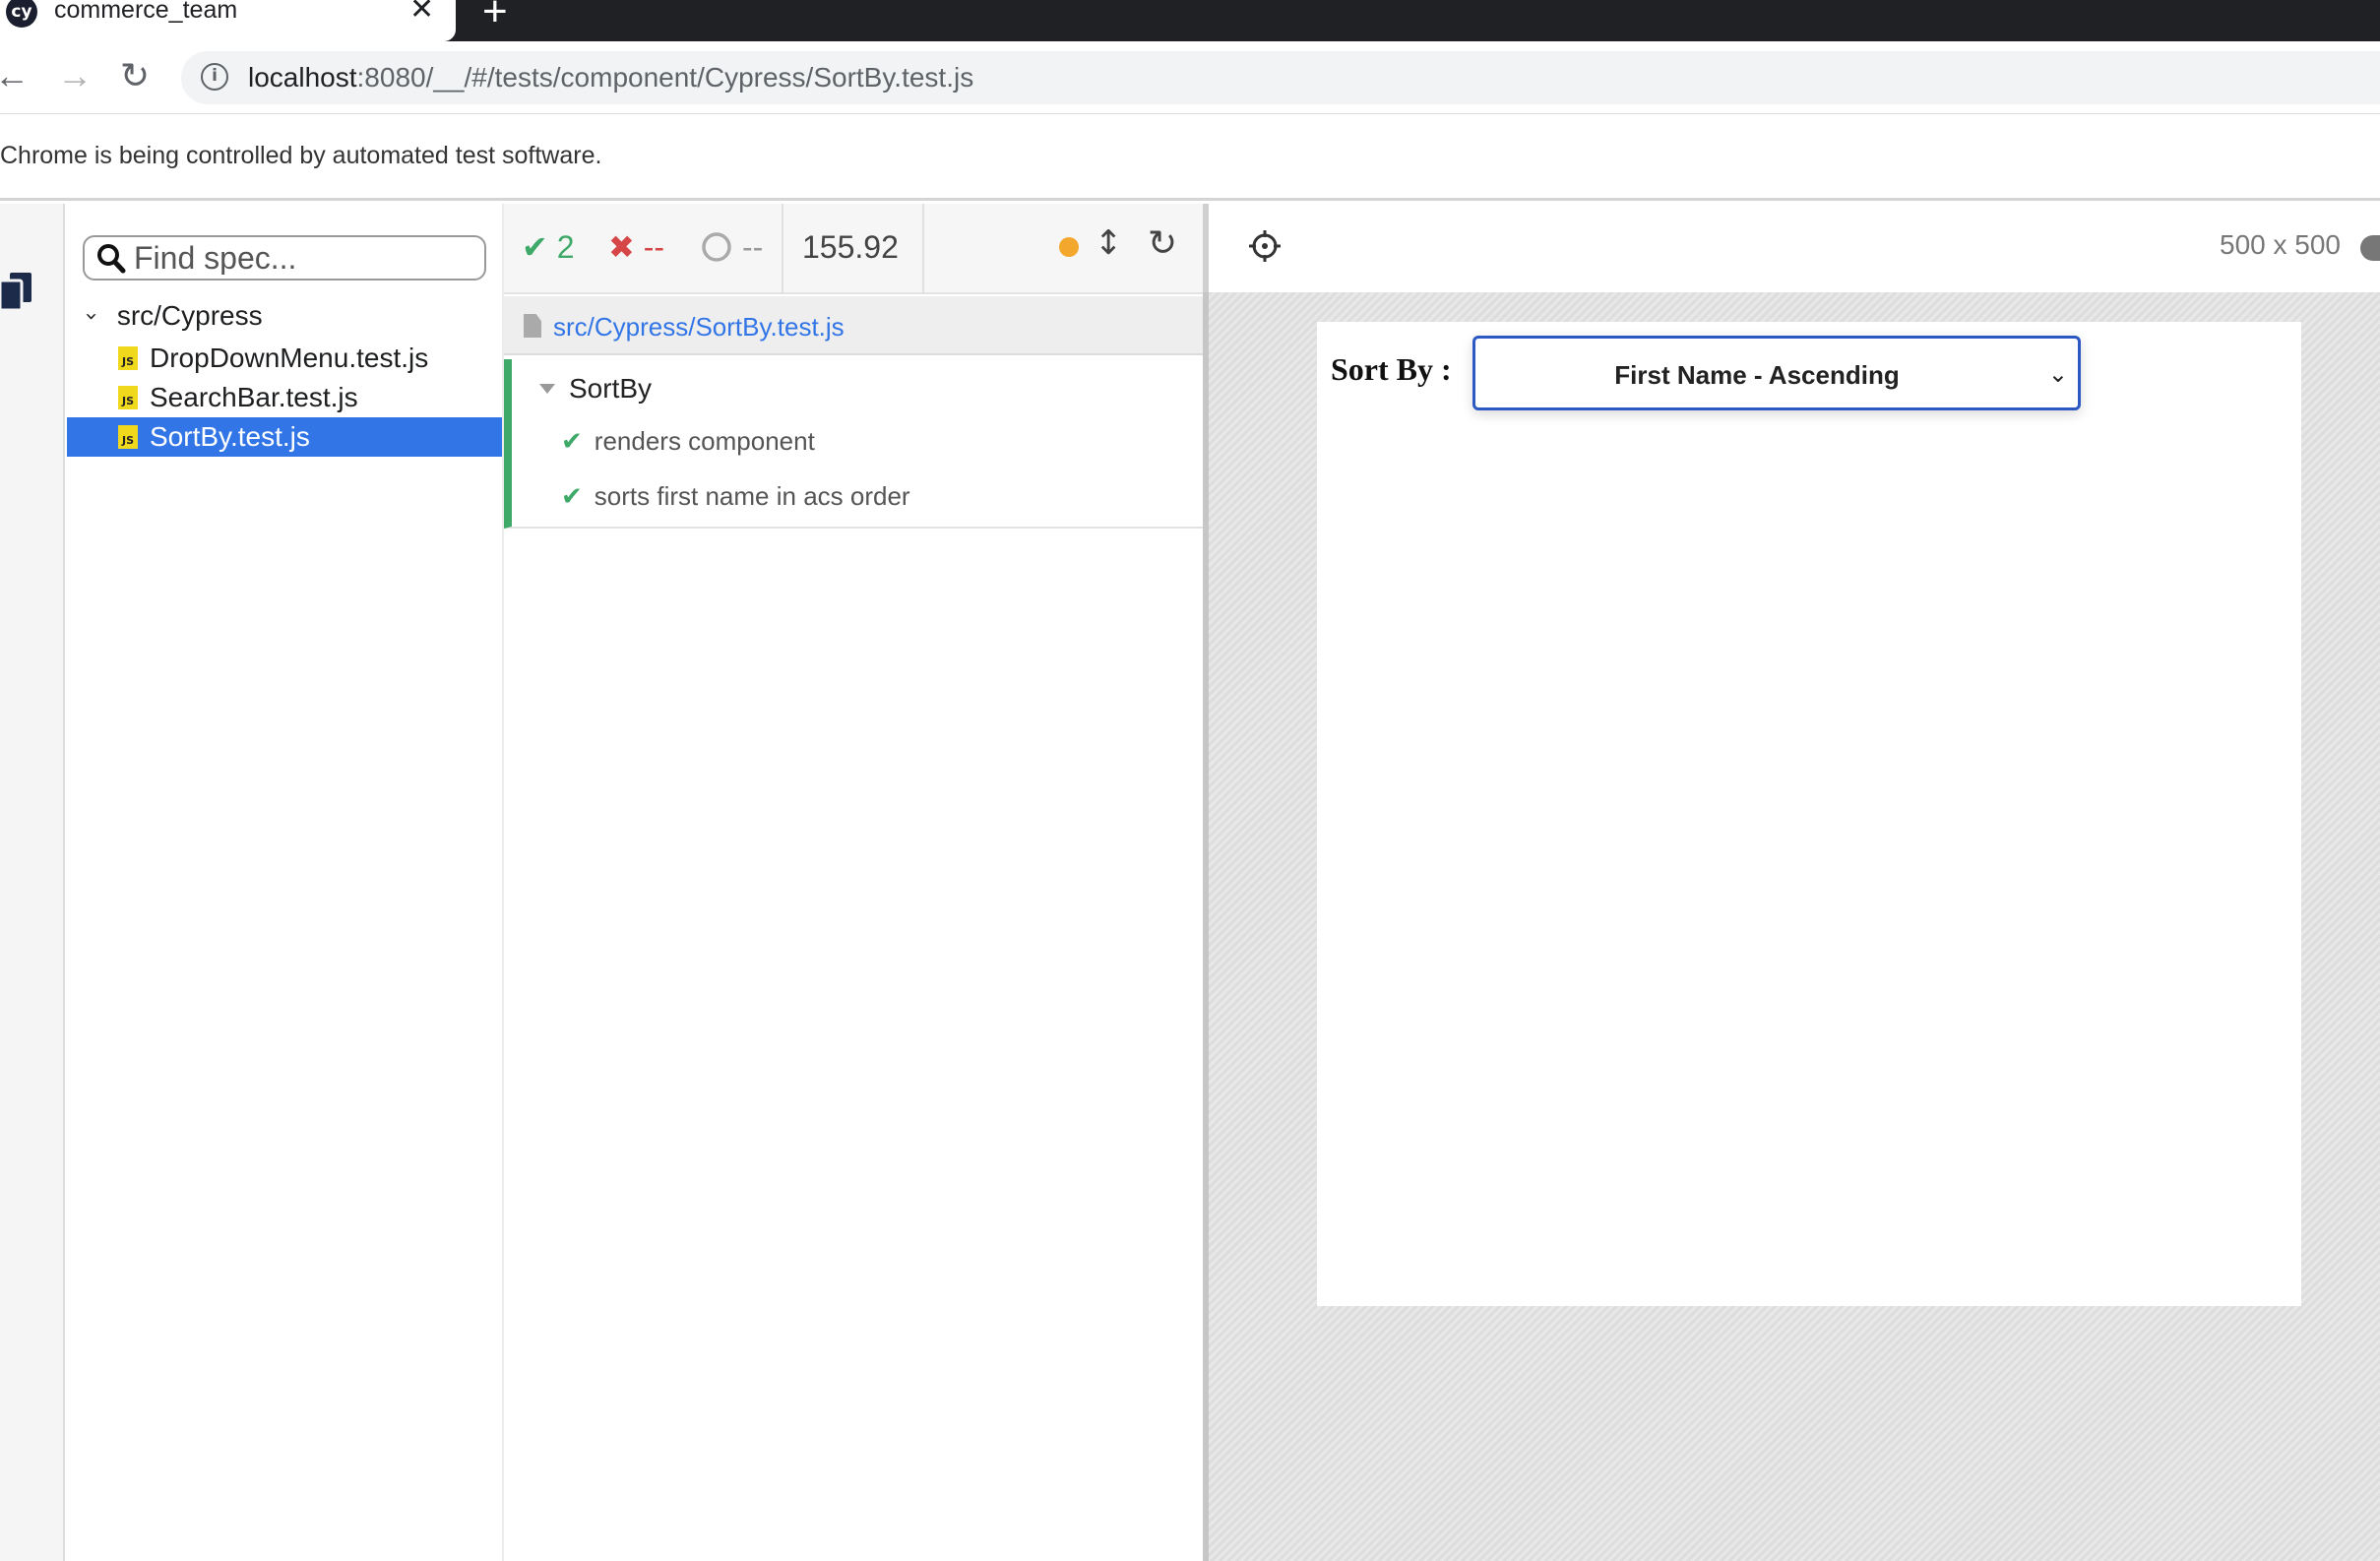  I want to click on spec-path-link: src/Cypress/SortBy.test.js, so click(699, 326).